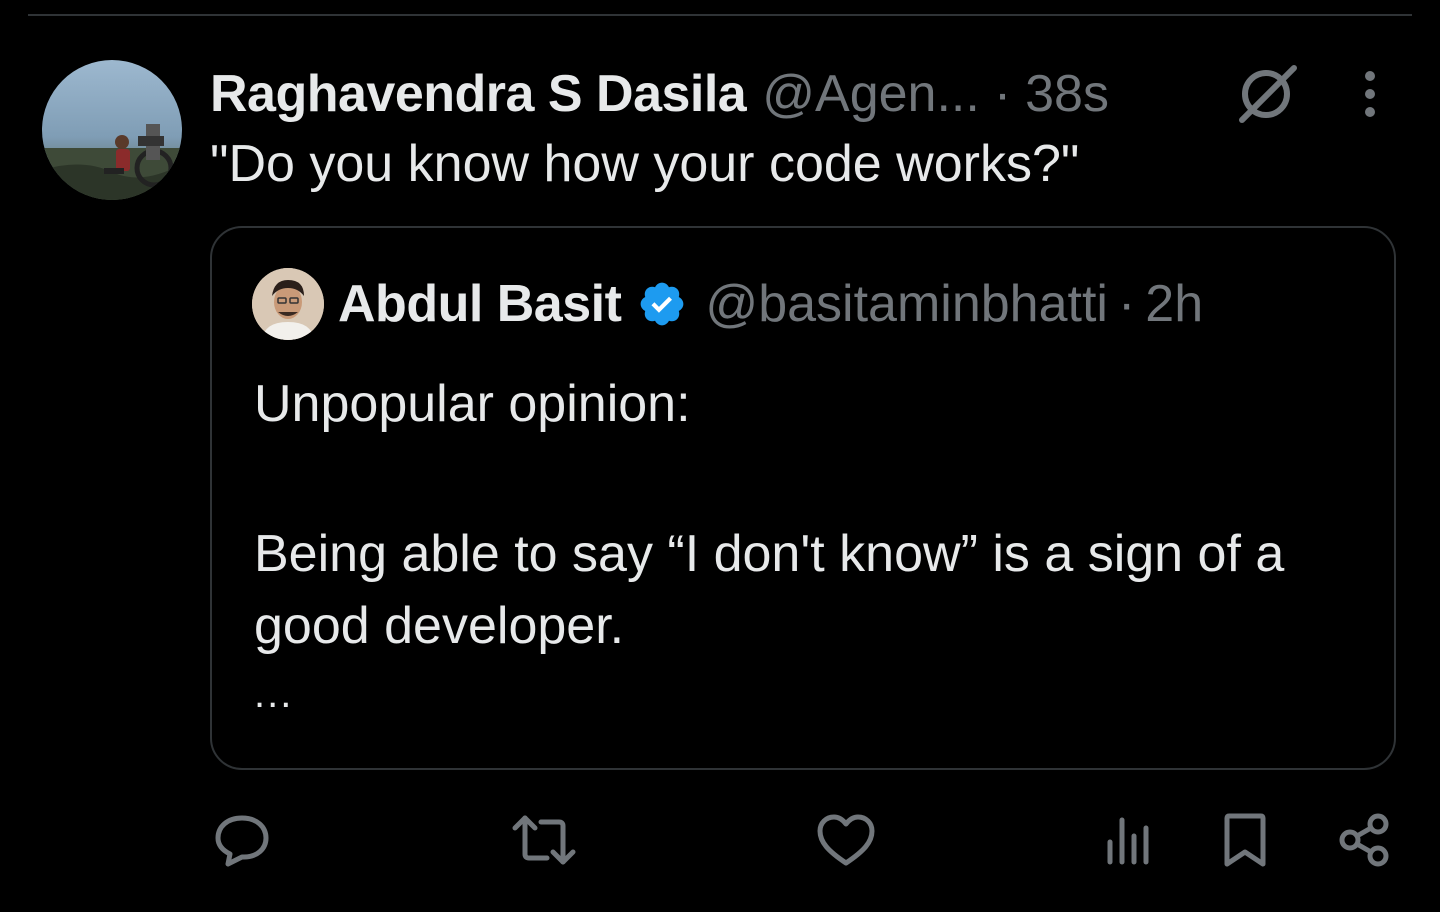 The height and width of the screenshot is (912, 1440). What do you see at coordinates (645, 164) in the screenshot?
I see `tweet-text: "Do you know how your code works?"` at bounding box center [645, 164].